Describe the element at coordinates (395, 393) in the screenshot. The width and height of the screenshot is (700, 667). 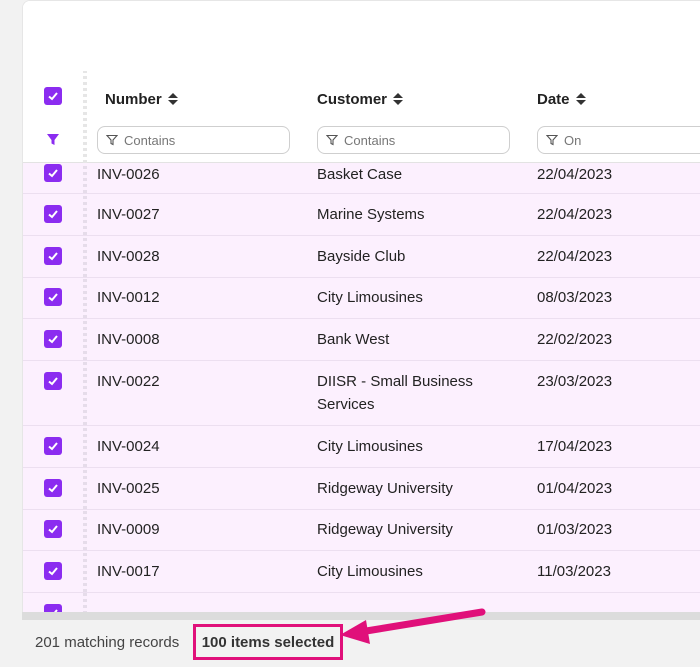
I see `cell-customer: DIISR - Small Business Services` at that location.